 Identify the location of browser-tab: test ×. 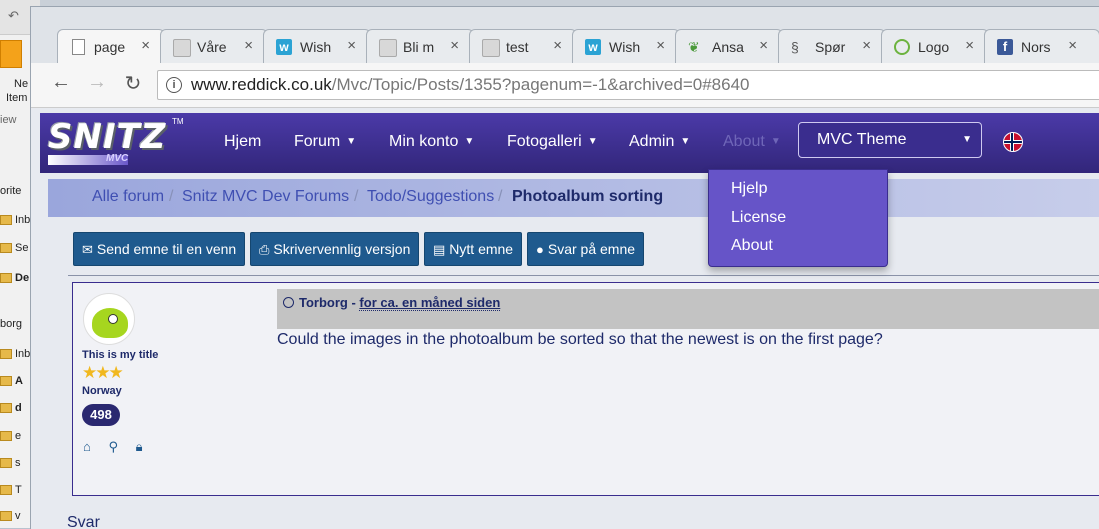
(523, 46).